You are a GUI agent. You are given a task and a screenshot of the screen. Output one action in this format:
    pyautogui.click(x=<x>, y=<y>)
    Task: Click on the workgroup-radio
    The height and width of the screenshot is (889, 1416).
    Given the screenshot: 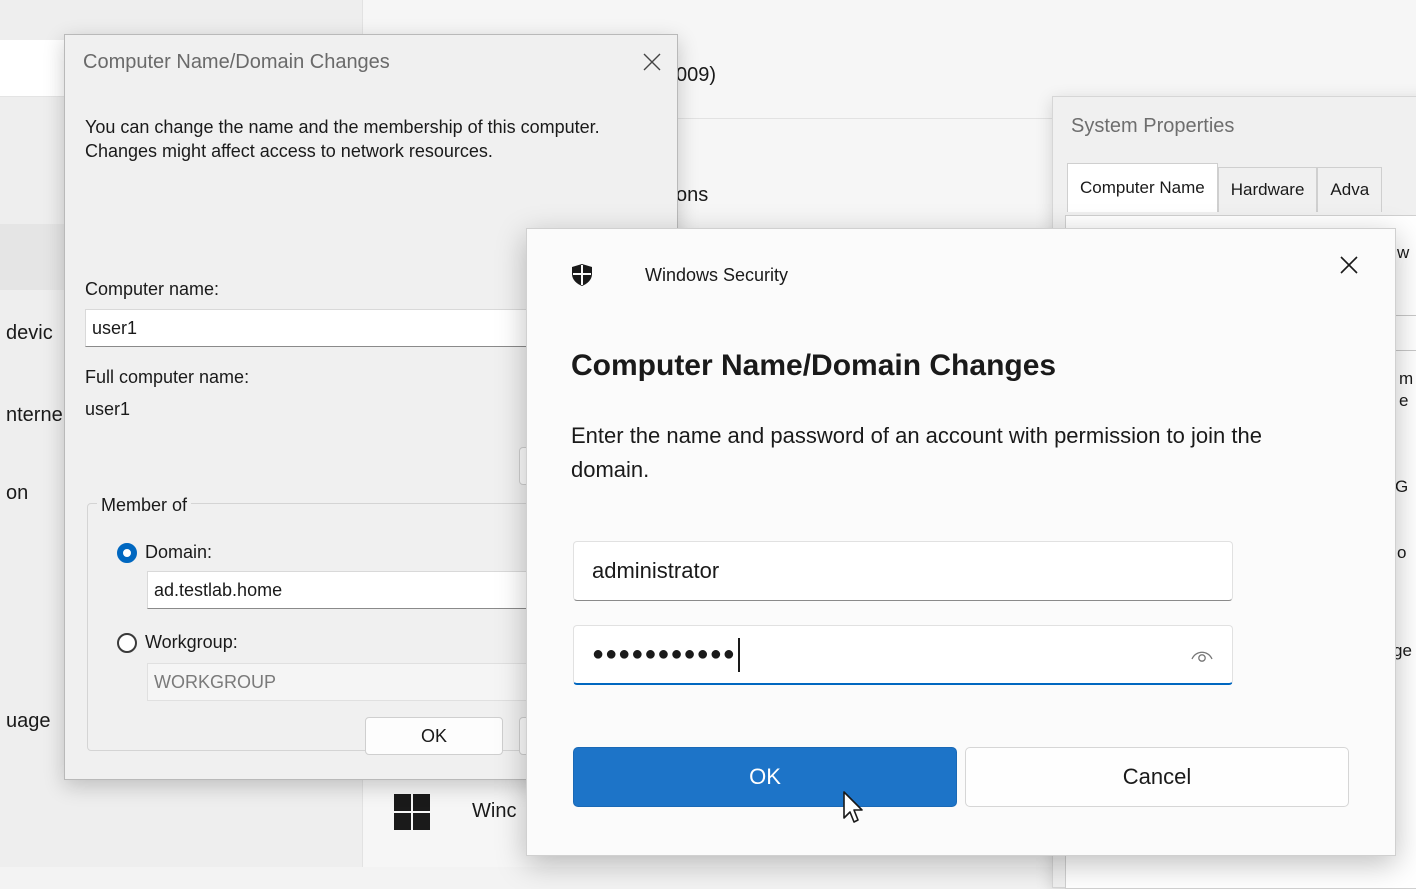 What is the action you would take?
    pyautogui.click(x=127, y=643)
    